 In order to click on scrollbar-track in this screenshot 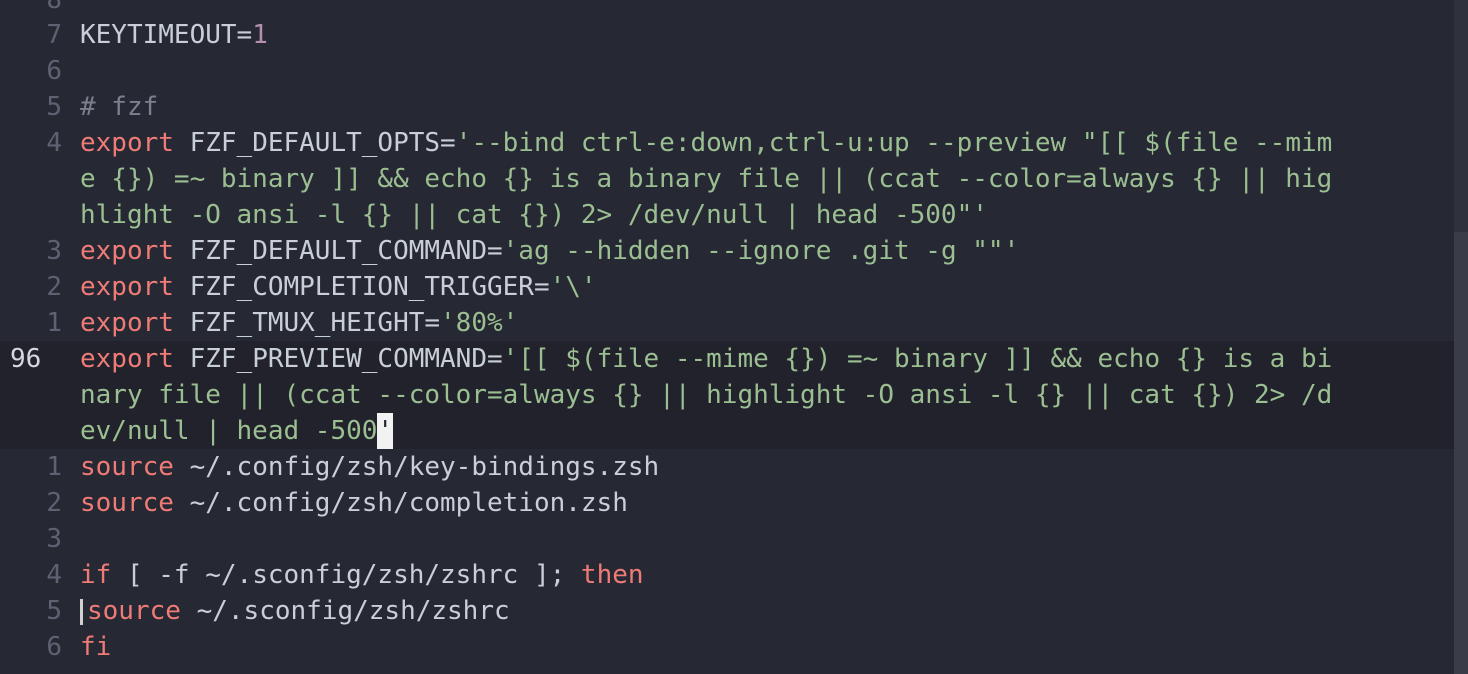, I will do `click(1461, 337)`.